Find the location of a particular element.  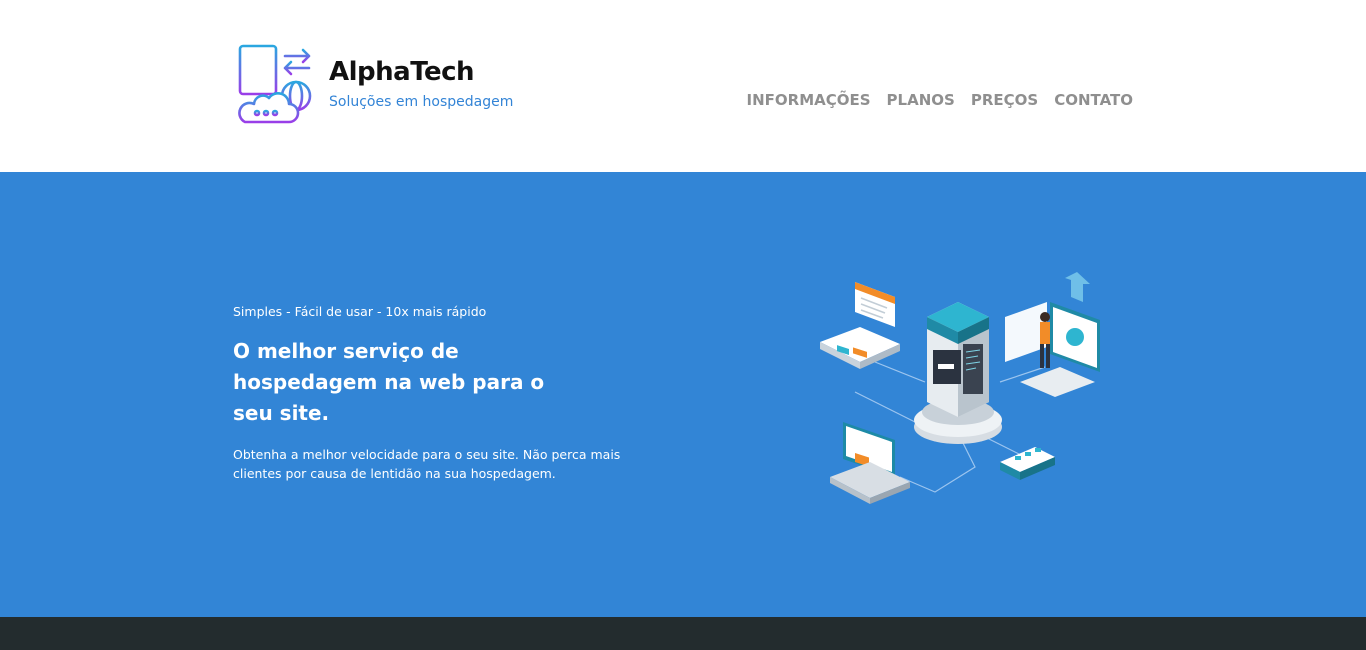

top-left-panel is located at coordinates (860, 325).